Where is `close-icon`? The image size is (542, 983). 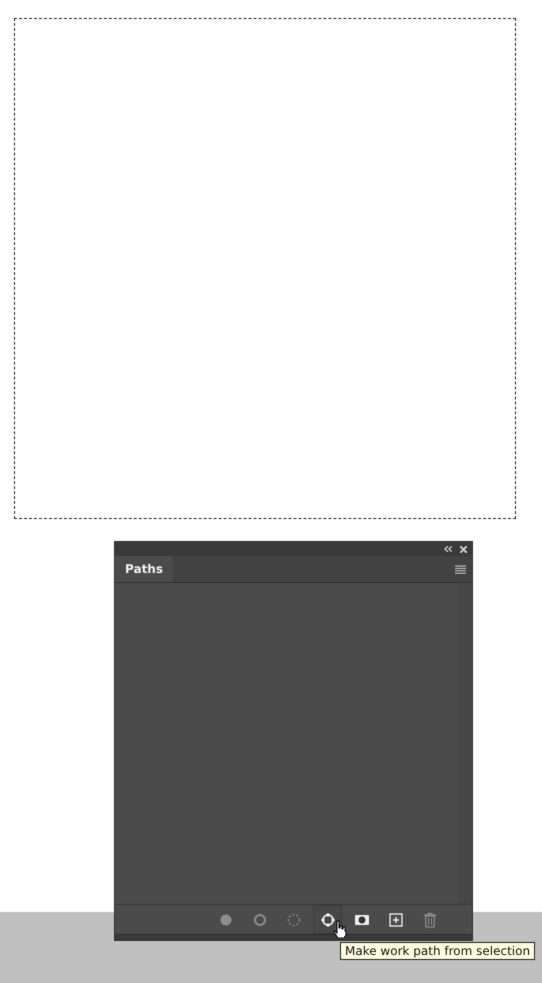 close-icon is located at coordinates (463, 549).